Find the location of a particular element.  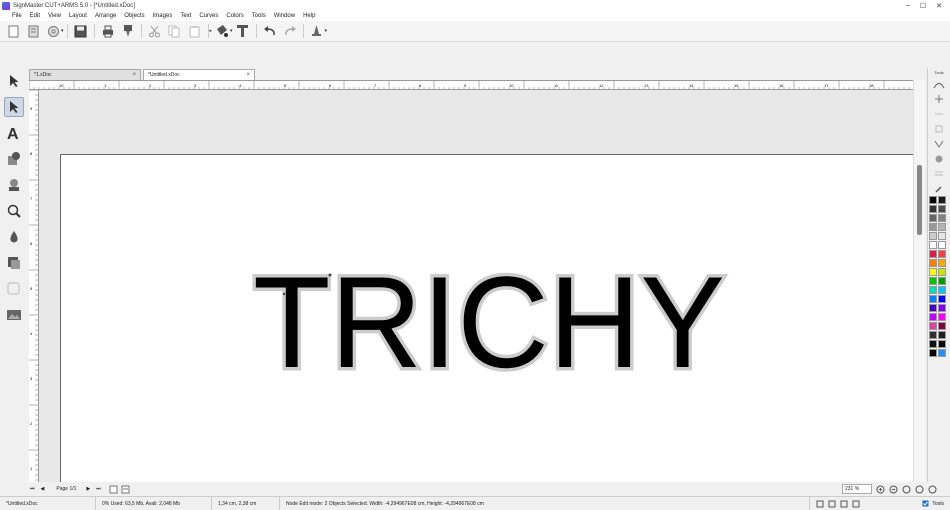

select-tool-button is located at coordinates (14, 81).